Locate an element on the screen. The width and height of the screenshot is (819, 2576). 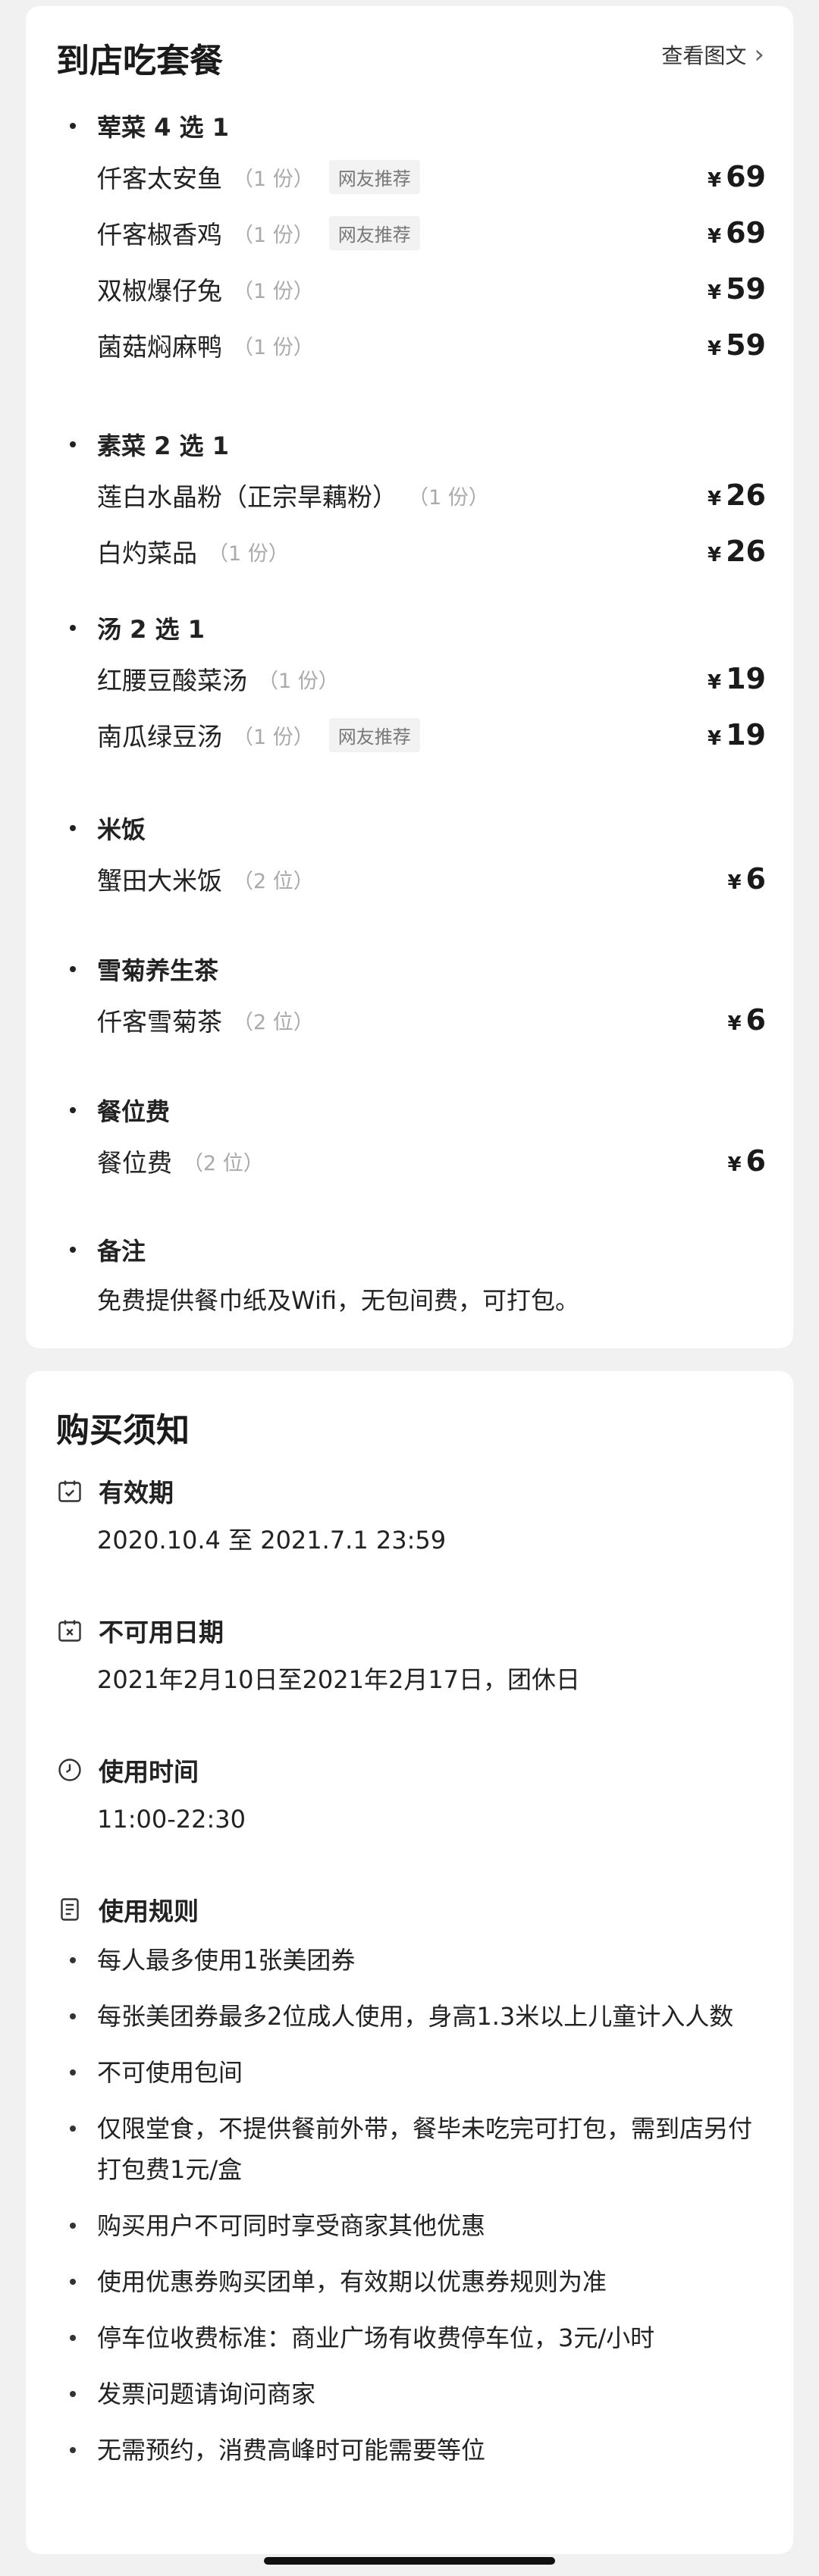
dish-group-rice: 米饭 蟹田大米饭 （2 位） ¥6 is located at coordinates (411, 856).